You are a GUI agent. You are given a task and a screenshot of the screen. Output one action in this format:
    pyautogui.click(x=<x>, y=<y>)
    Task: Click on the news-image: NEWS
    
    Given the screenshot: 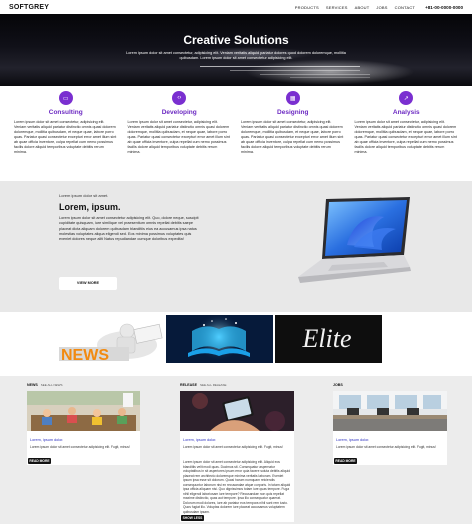 What is the action you would take?
    pyautogui.click(x=110, y=339)
    